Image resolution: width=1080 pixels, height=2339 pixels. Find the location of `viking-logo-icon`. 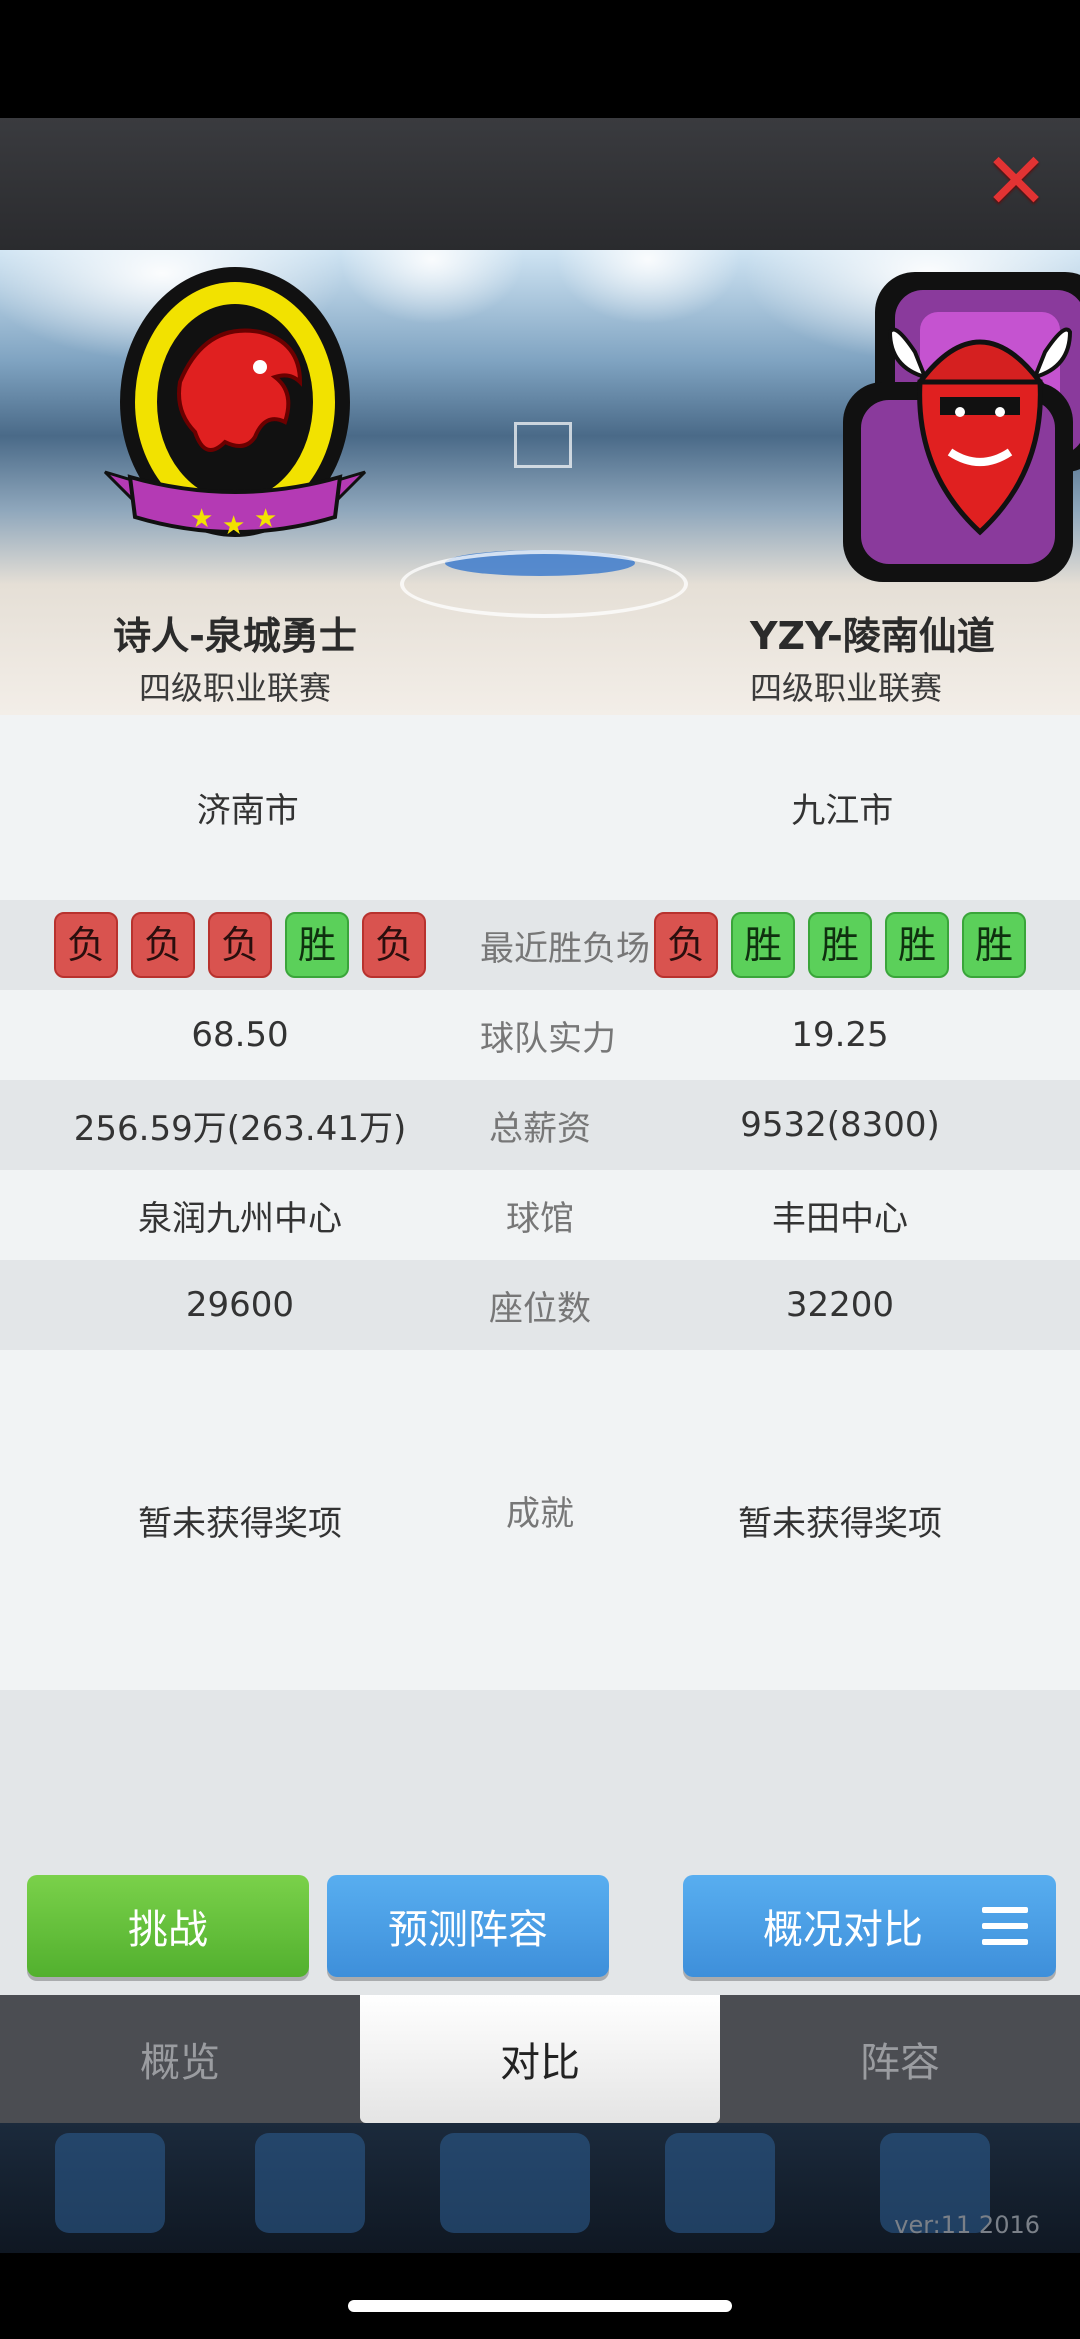

viking-logo-icon is located at coordinates (961, 427).